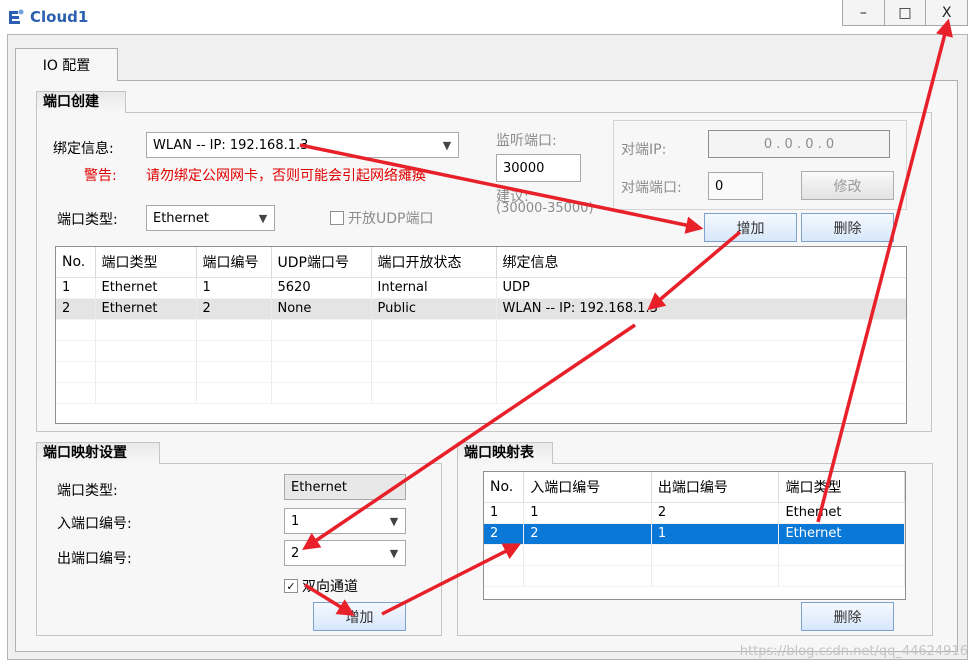 The width and height of the screenshot is (974, 667). What do you see at coordinates (231, 145) in the screenshot?
I see `bind-info-value: WLAN -- IP: 192.168.1.3` at bounding box center [231, 145].